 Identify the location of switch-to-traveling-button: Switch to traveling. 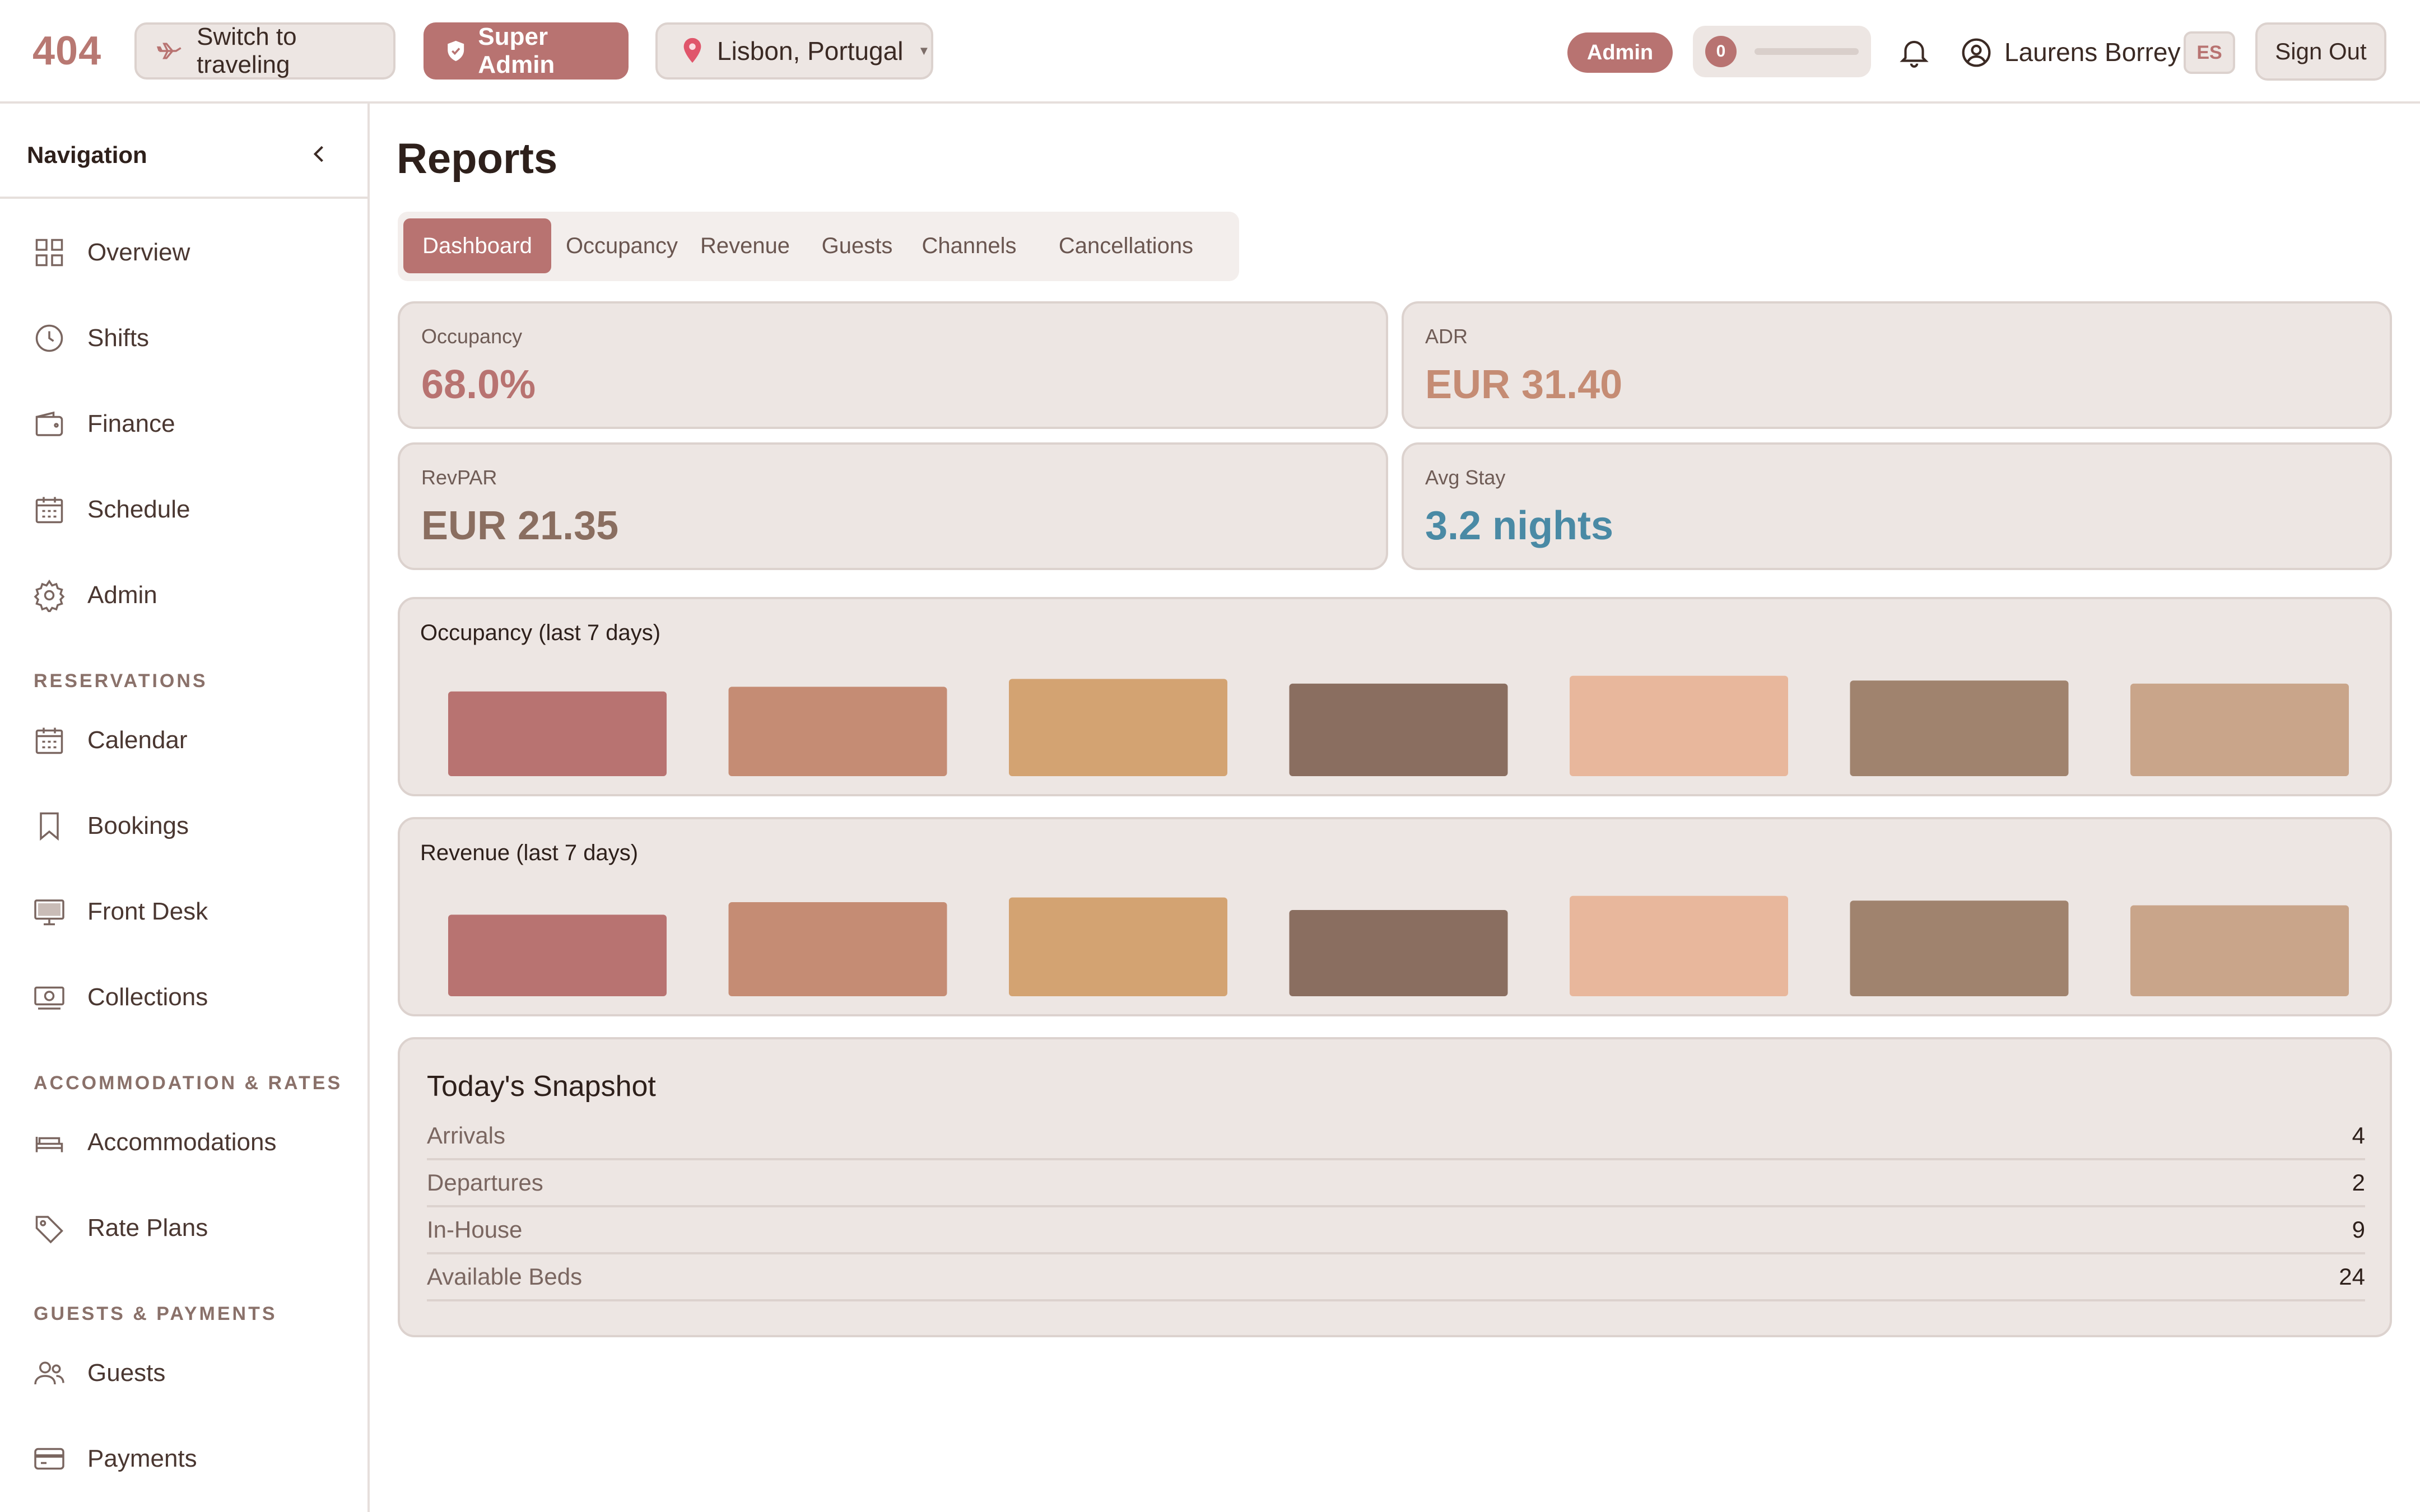
(265, 51).